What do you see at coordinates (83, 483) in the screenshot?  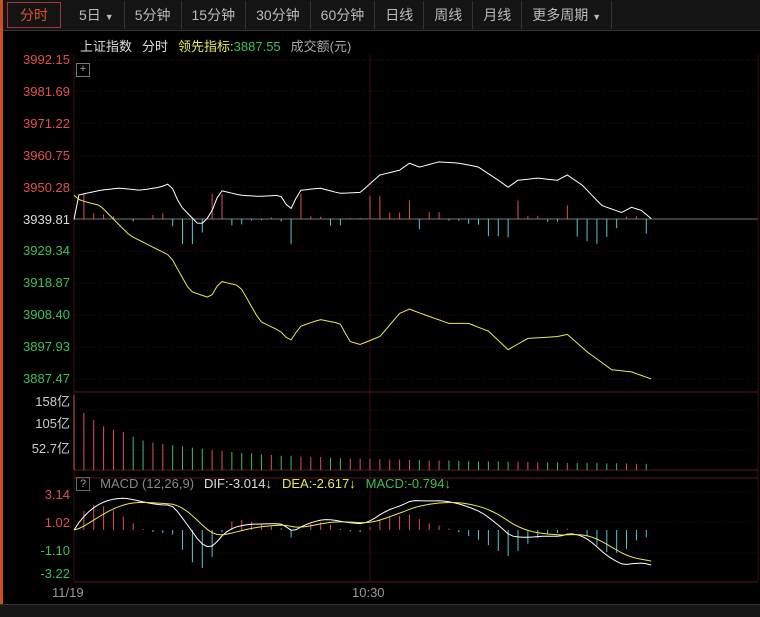 I see `help-button: ?` at bounding box center [83, 483].